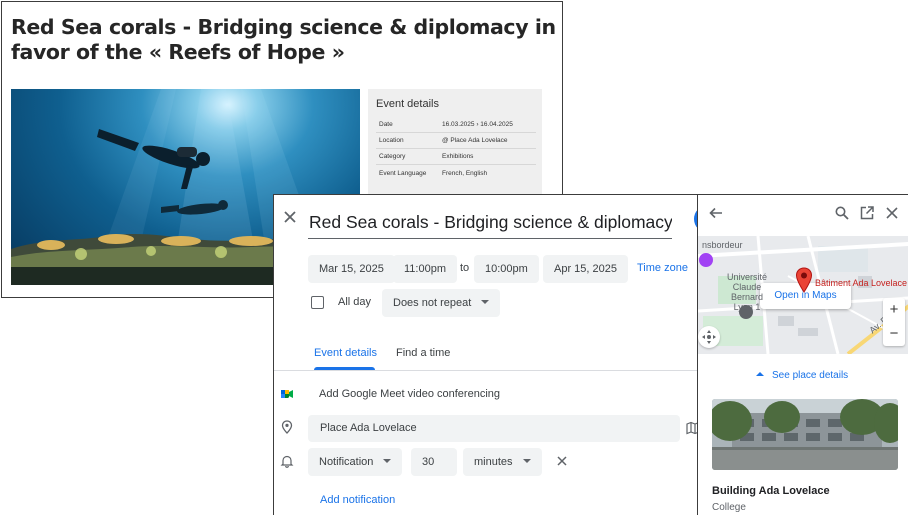  Describe the element at coordinates (861, 283) in the screenshot. I see `map-pin-label: Bâtiment Ada Lovelace` at that location.